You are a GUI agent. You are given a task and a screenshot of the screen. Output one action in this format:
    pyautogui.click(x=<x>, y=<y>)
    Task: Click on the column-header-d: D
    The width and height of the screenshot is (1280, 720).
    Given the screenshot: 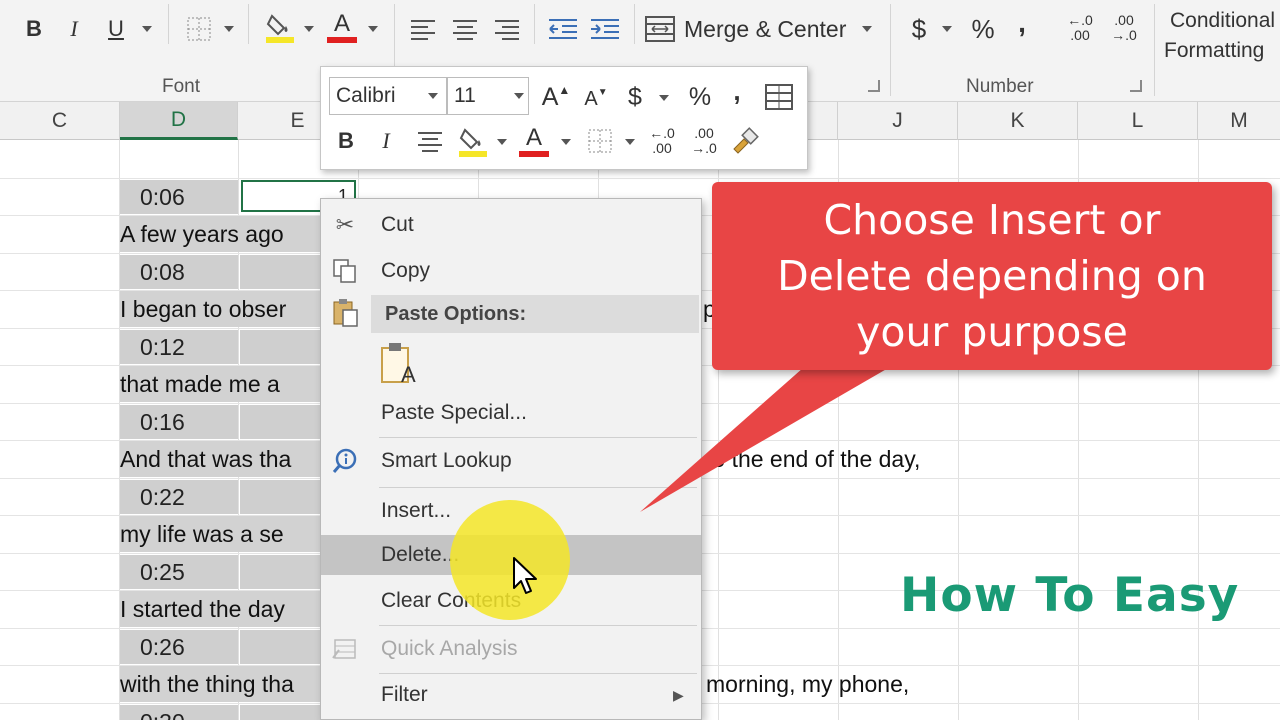 What is the action you would take?
    pyautogui.click(x=179, y=121)
    